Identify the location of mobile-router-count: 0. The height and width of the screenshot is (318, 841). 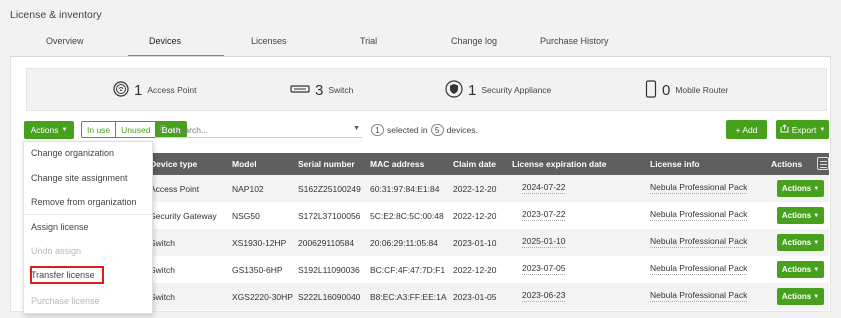
(666, 90).